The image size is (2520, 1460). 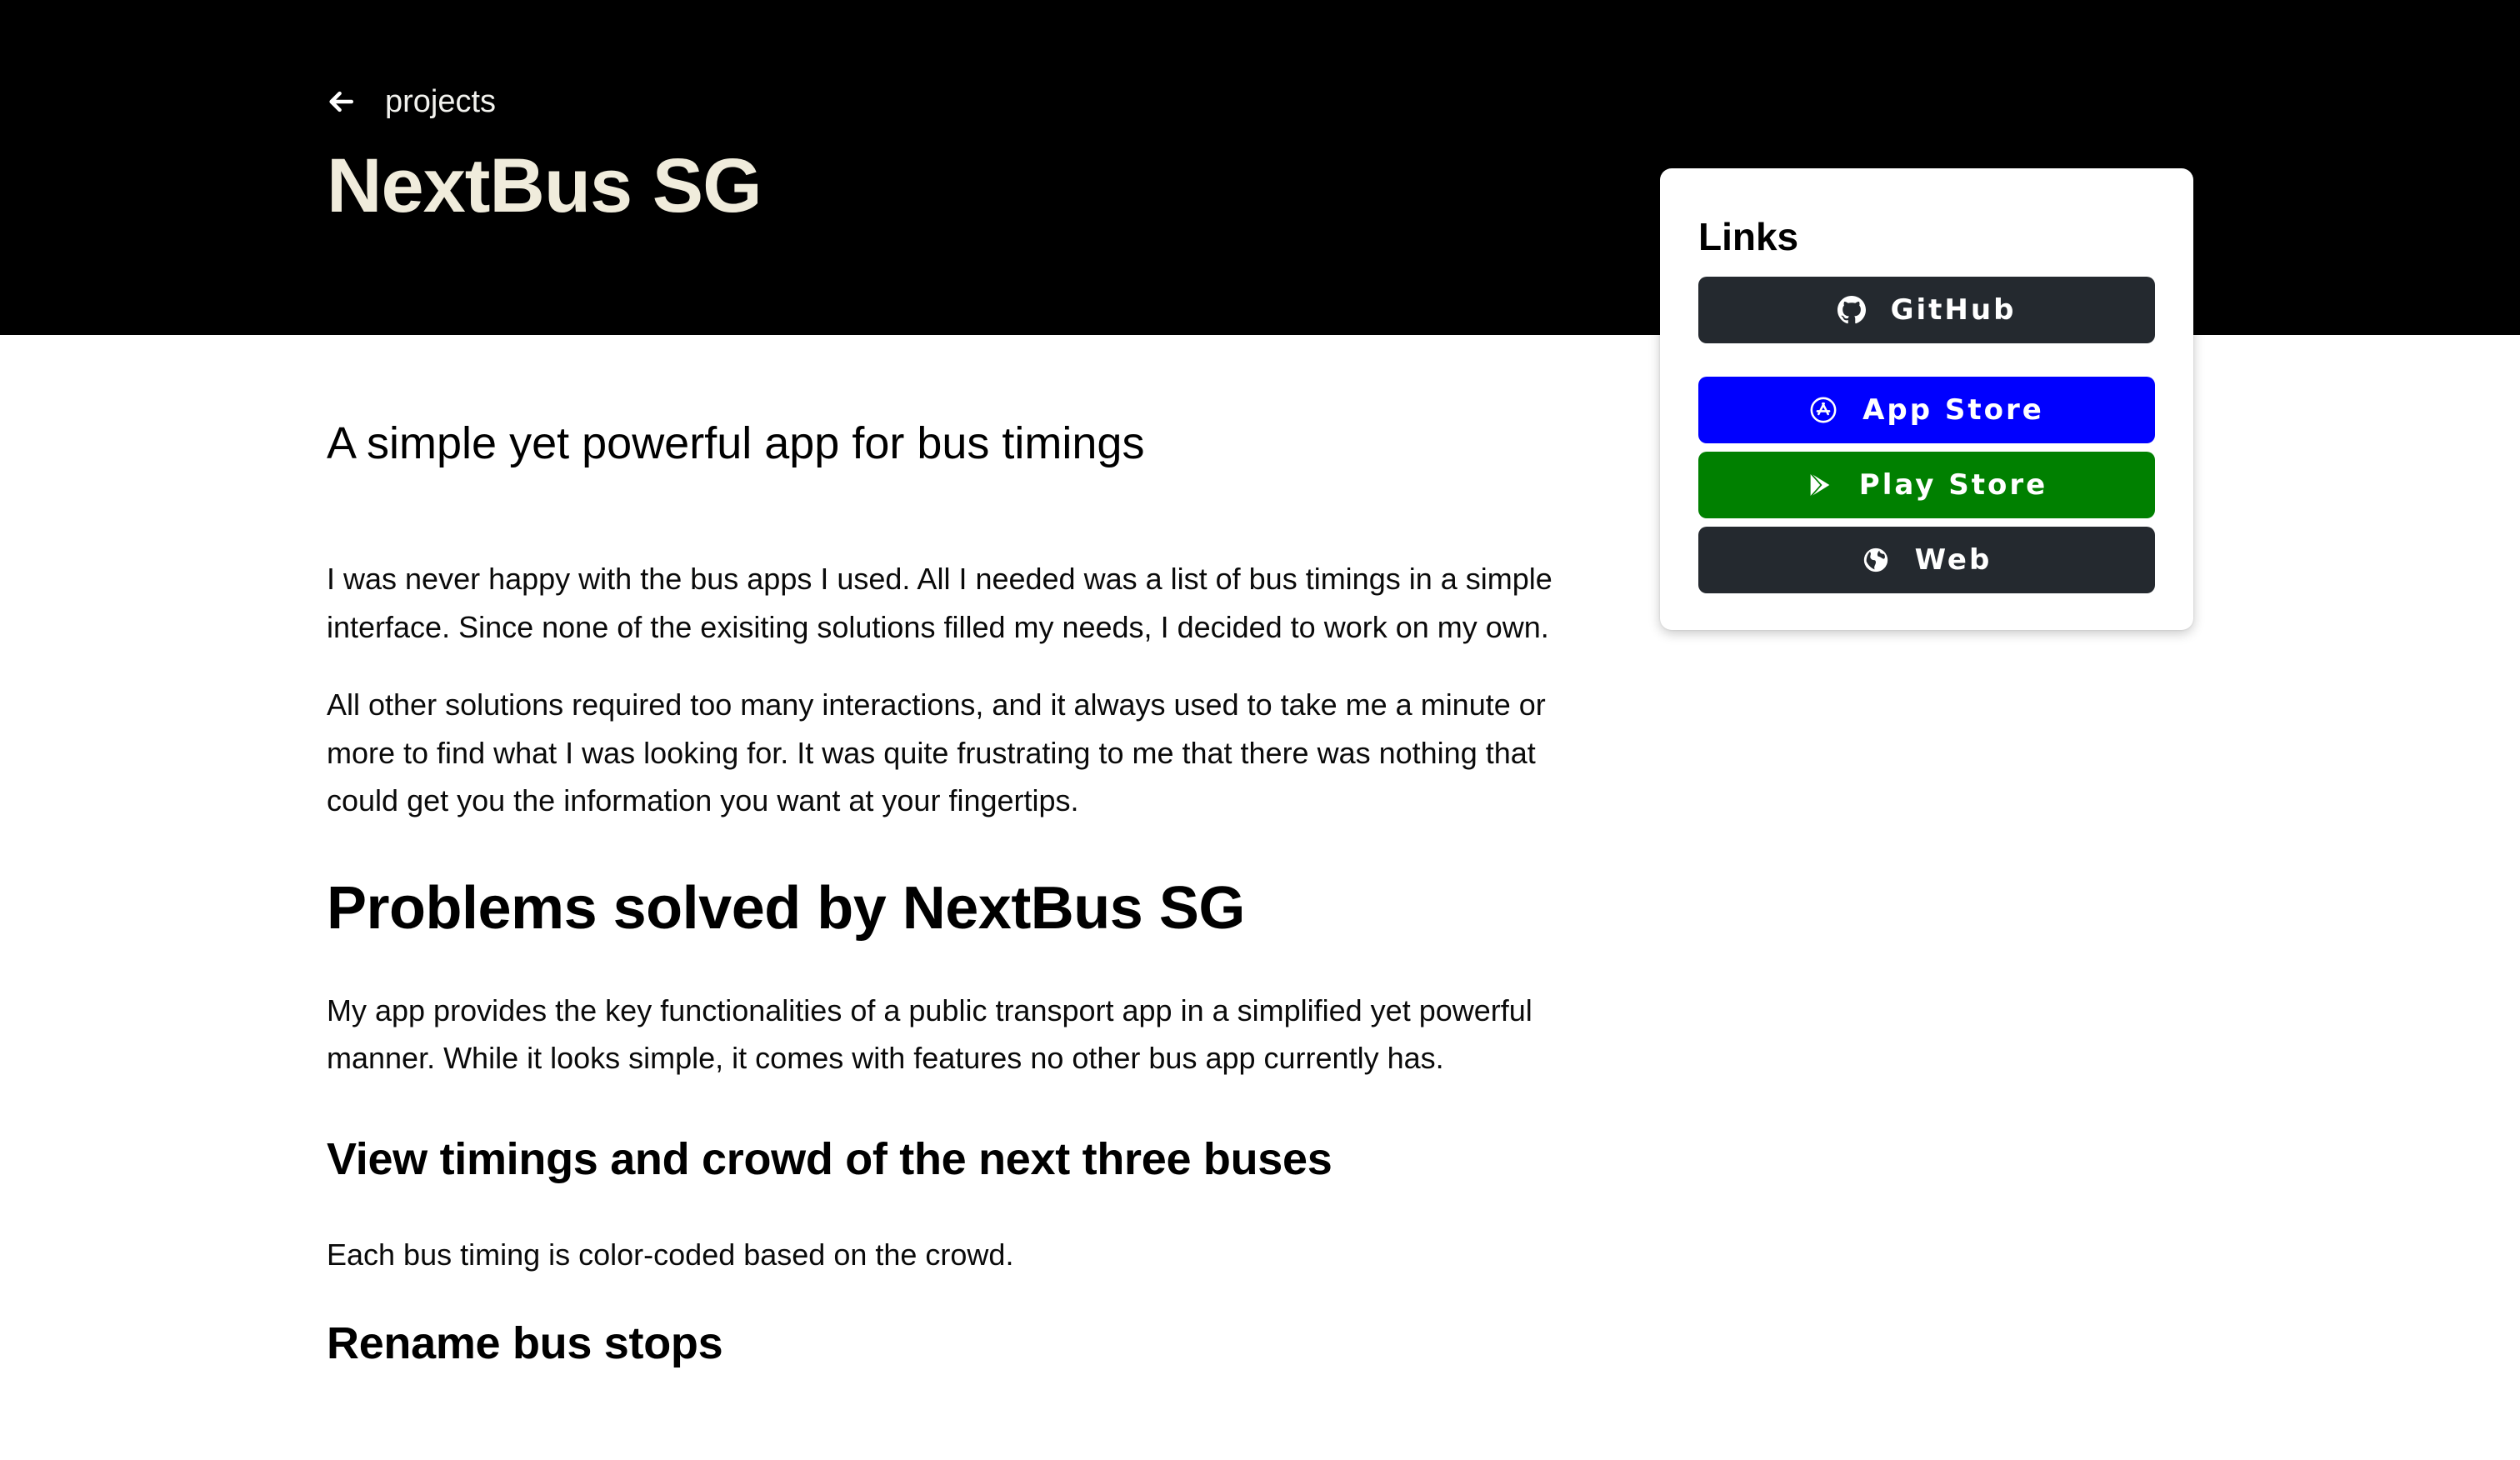 I want to click on app-store-button-label: App Store, so click(x=1953, y=410).